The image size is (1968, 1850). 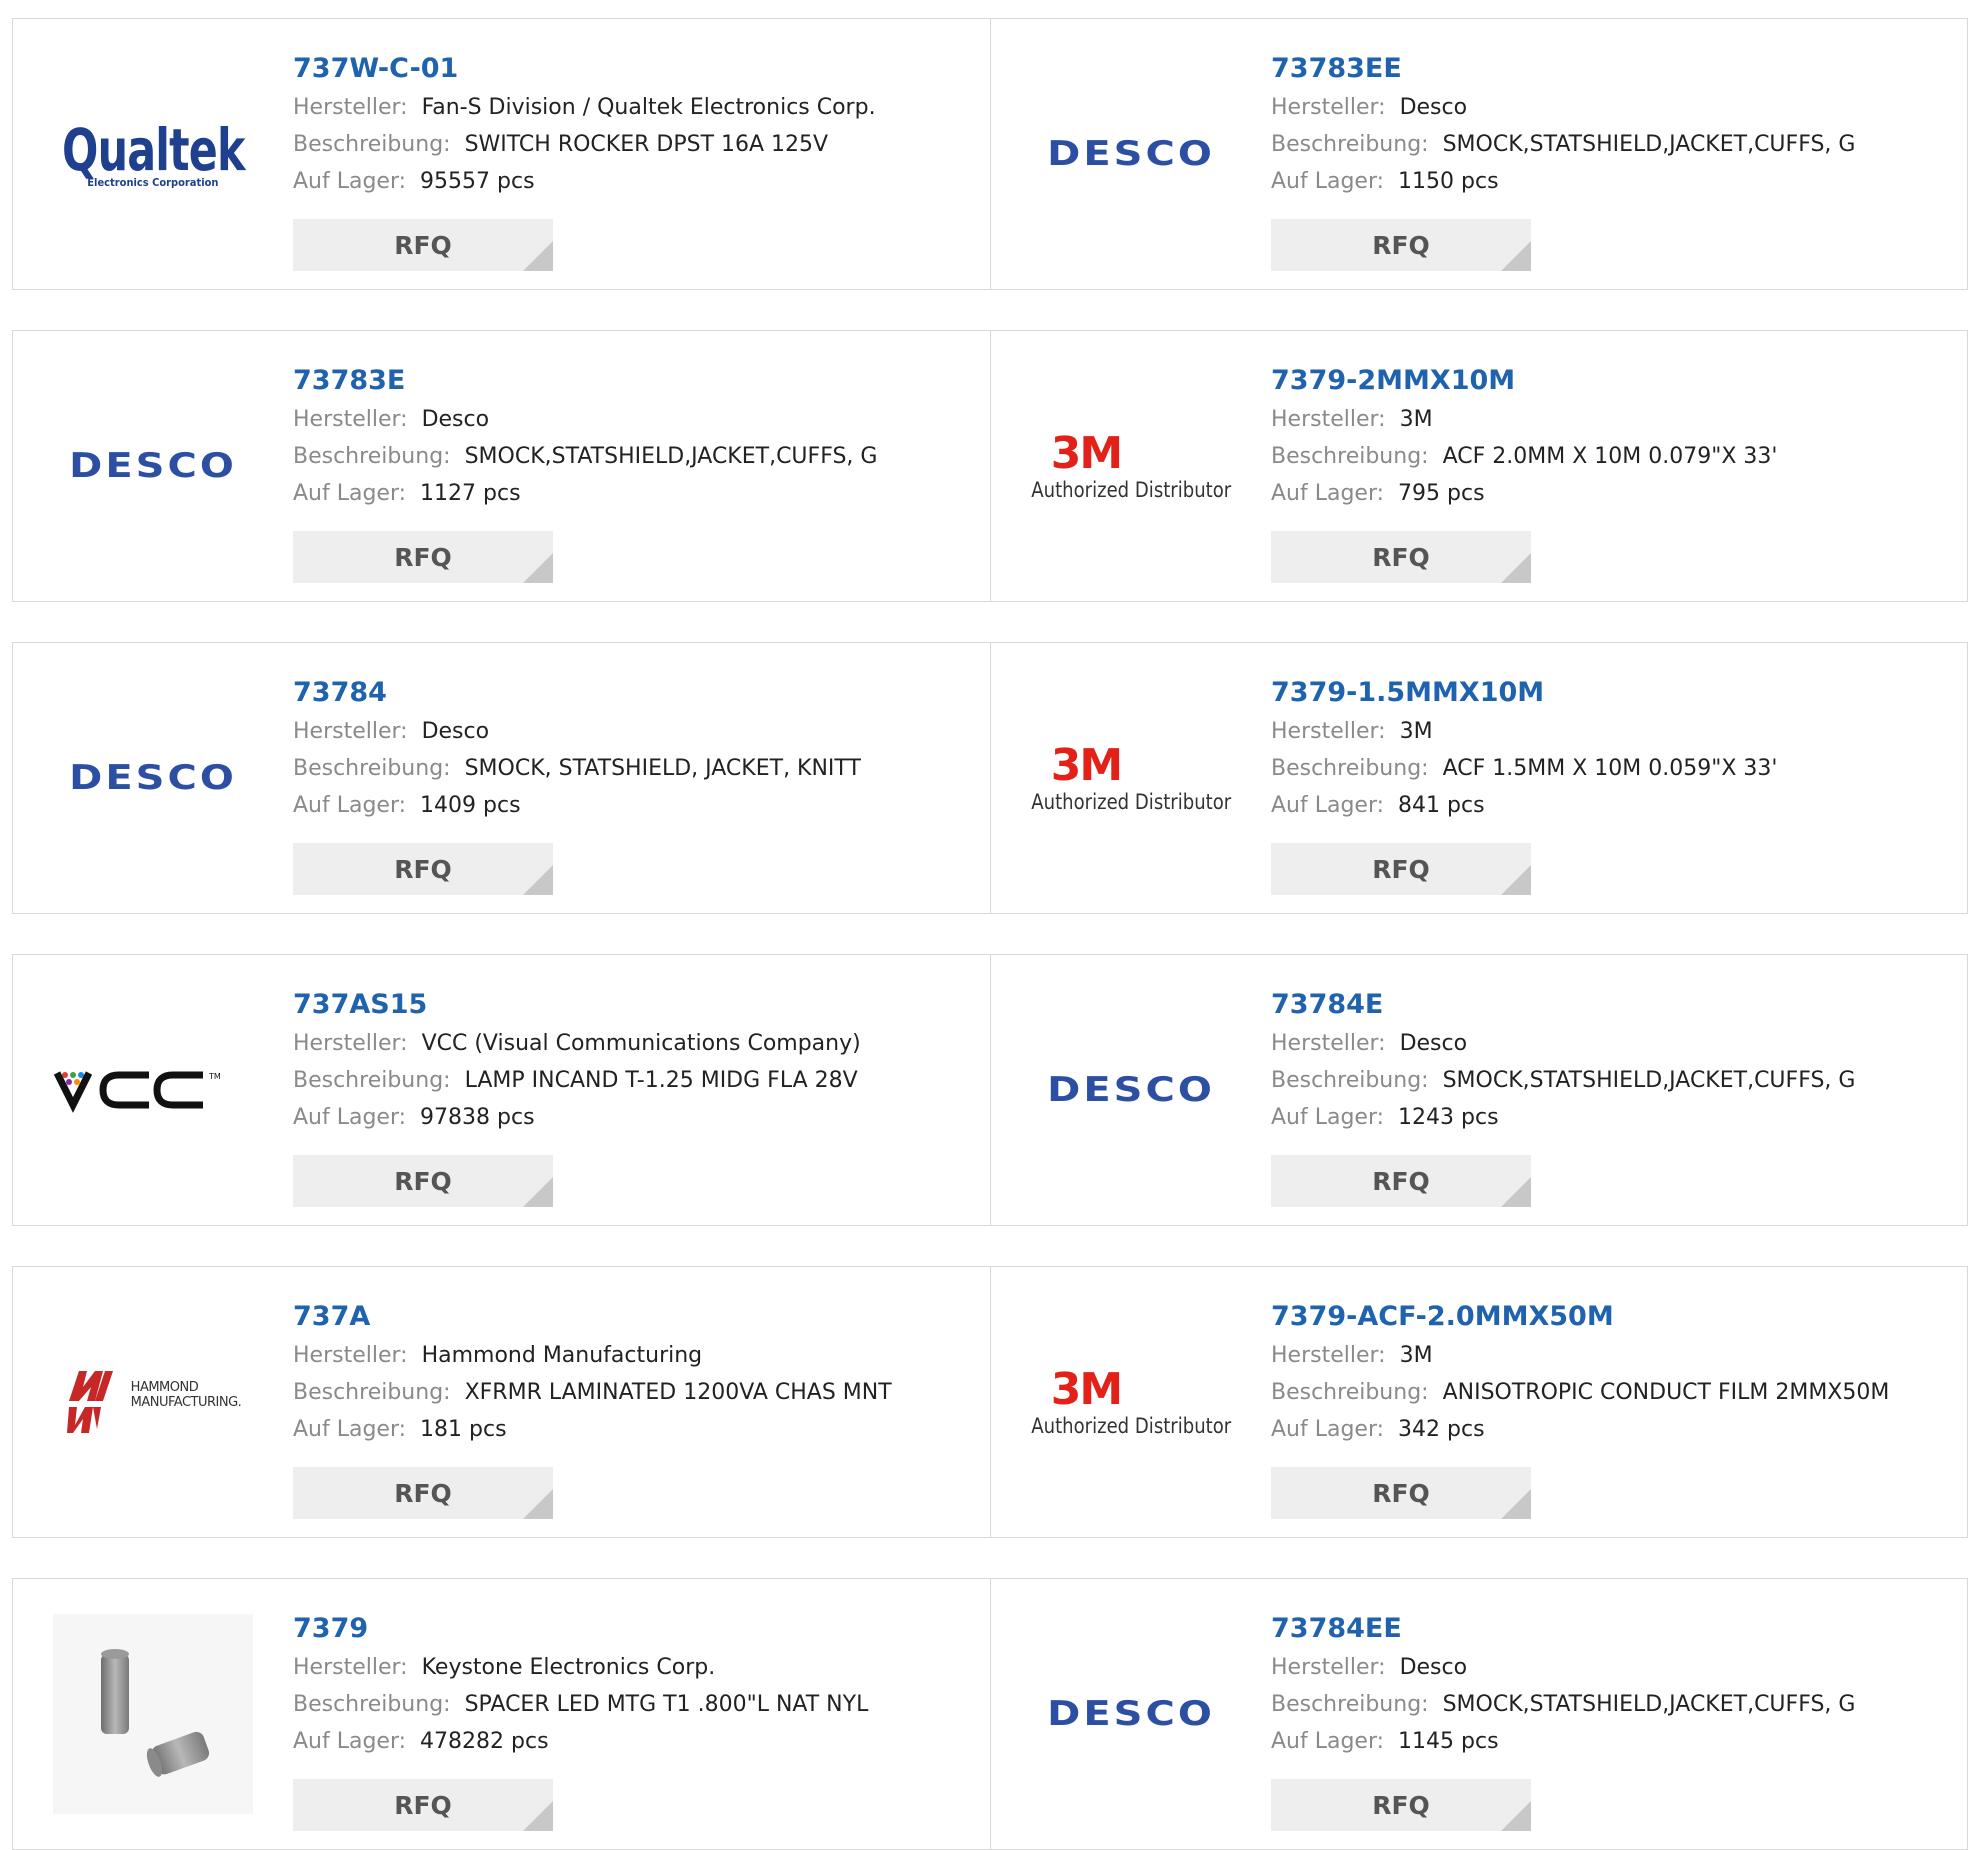 What do you see at coordinates (580, 1741) in the screenshot?
I see `stock-line: Auf Lager: 478282 pcs` at bounding box center [580, 1741].